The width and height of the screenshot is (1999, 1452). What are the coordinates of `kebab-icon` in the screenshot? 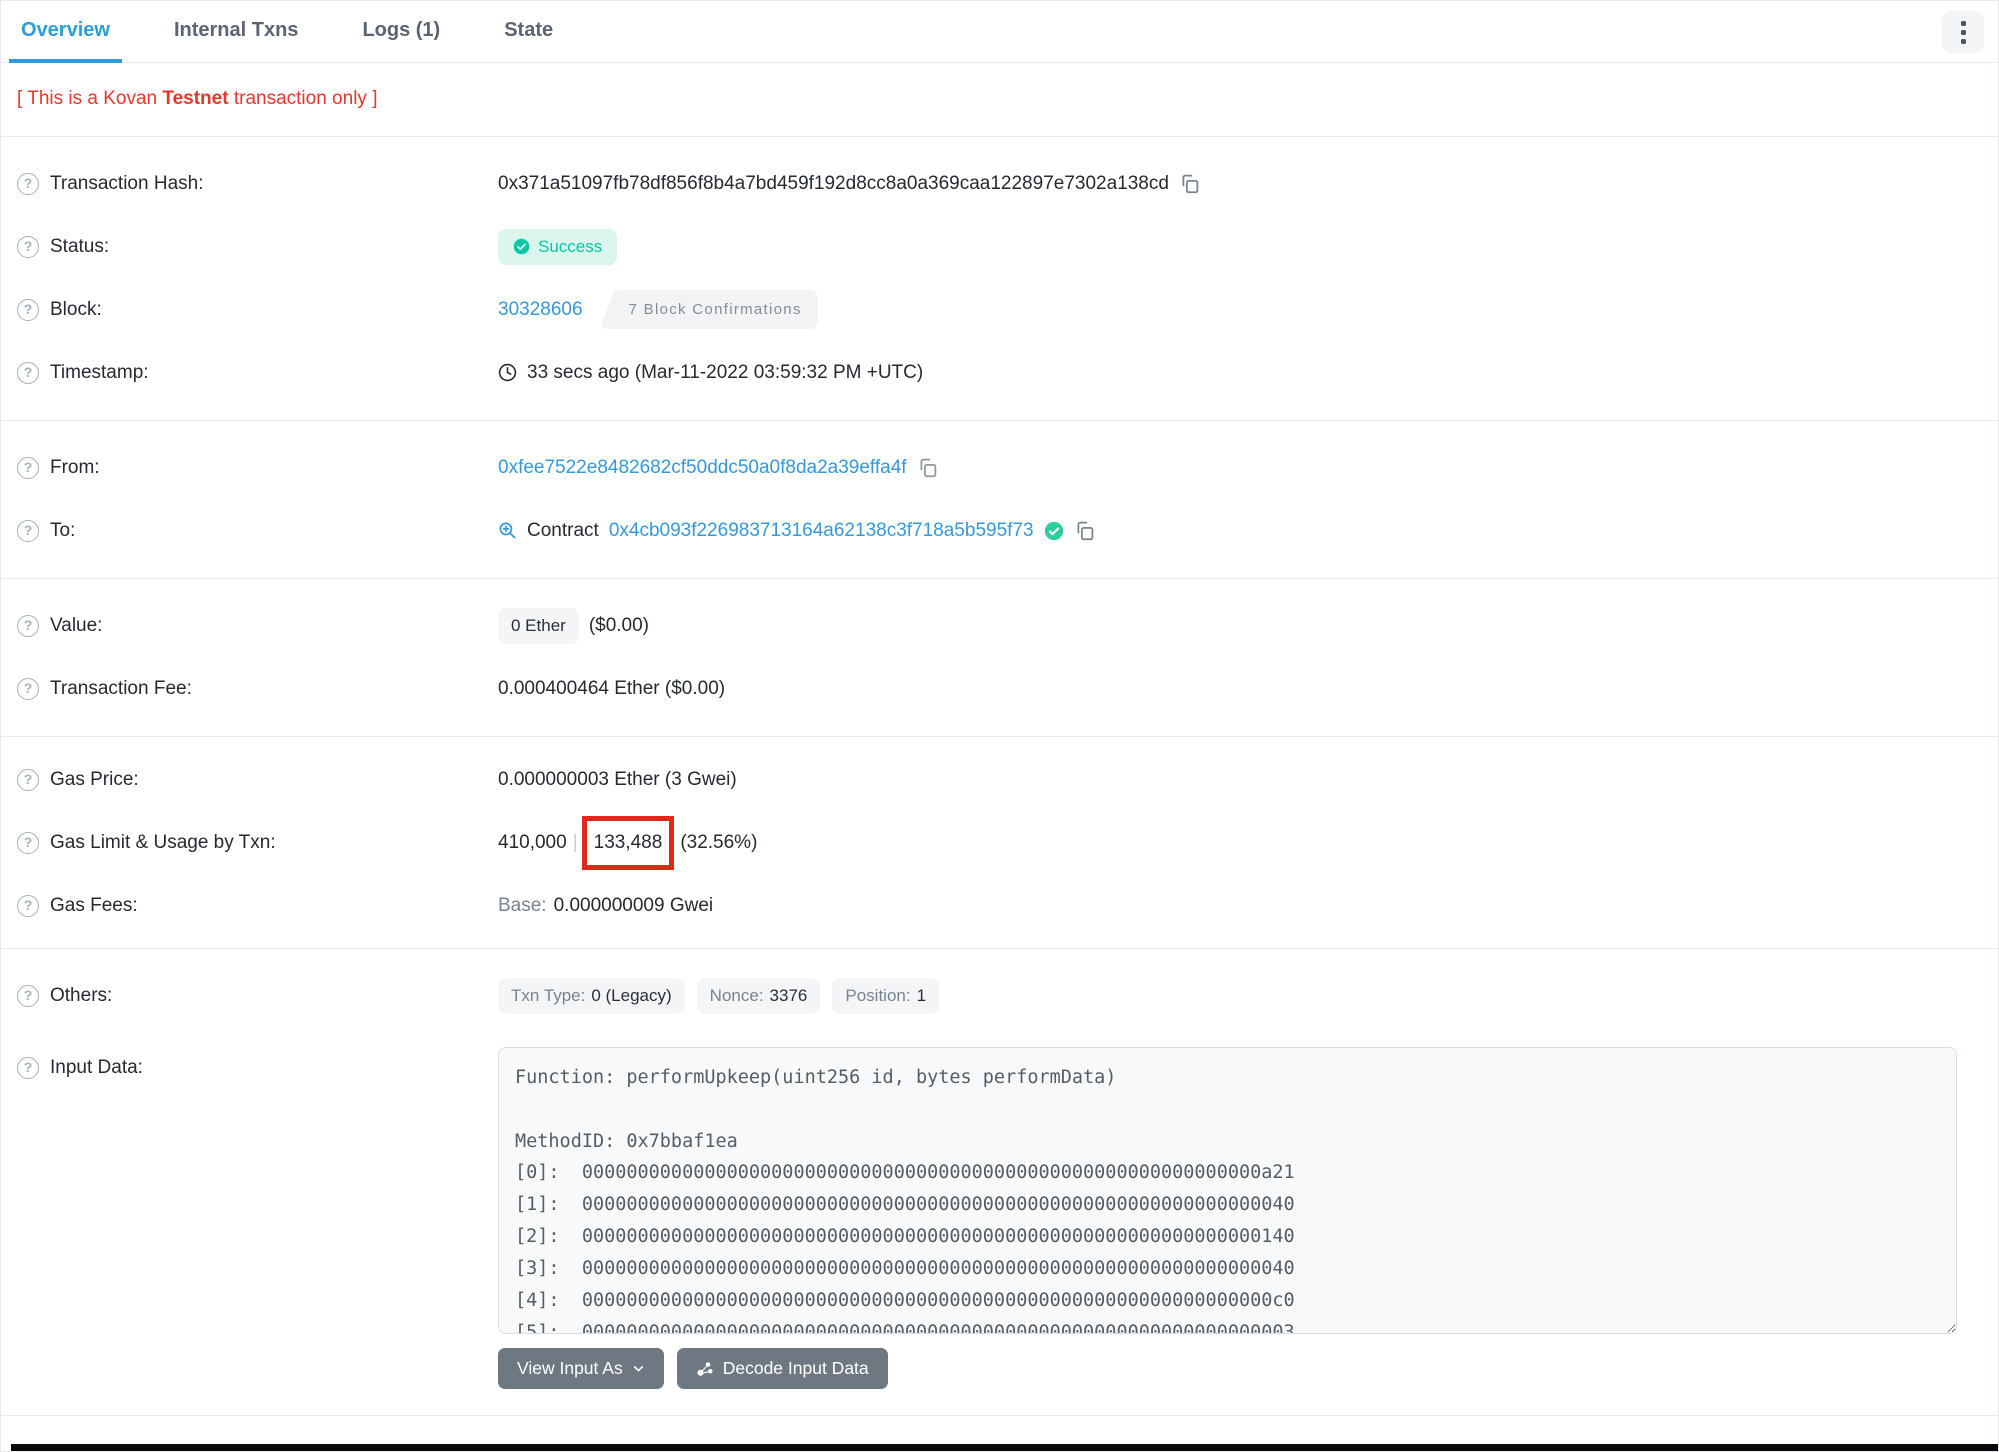 It's located at (1963, 23).